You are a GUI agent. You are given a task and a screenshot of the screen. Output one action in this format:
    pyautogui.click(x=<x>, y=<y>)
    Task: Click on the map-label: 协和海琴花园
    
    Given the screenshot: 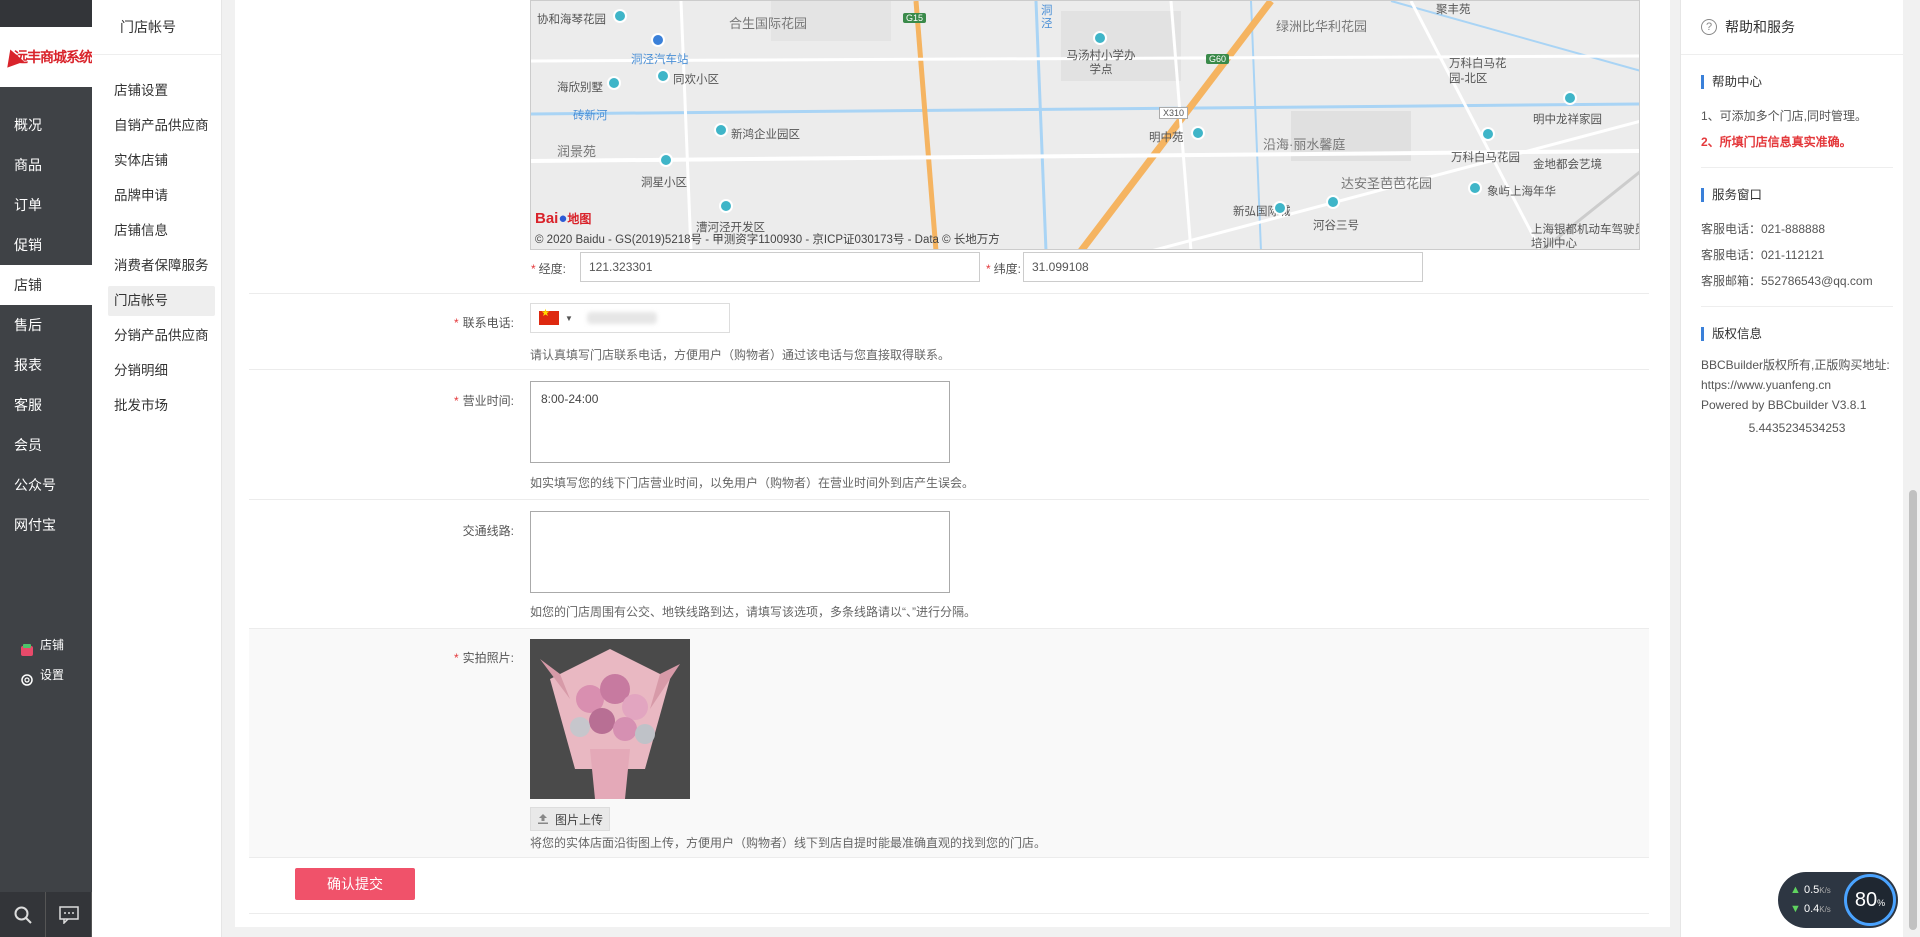 What is the action you would take?
    pyautogui.click(x=571, y=20)
    